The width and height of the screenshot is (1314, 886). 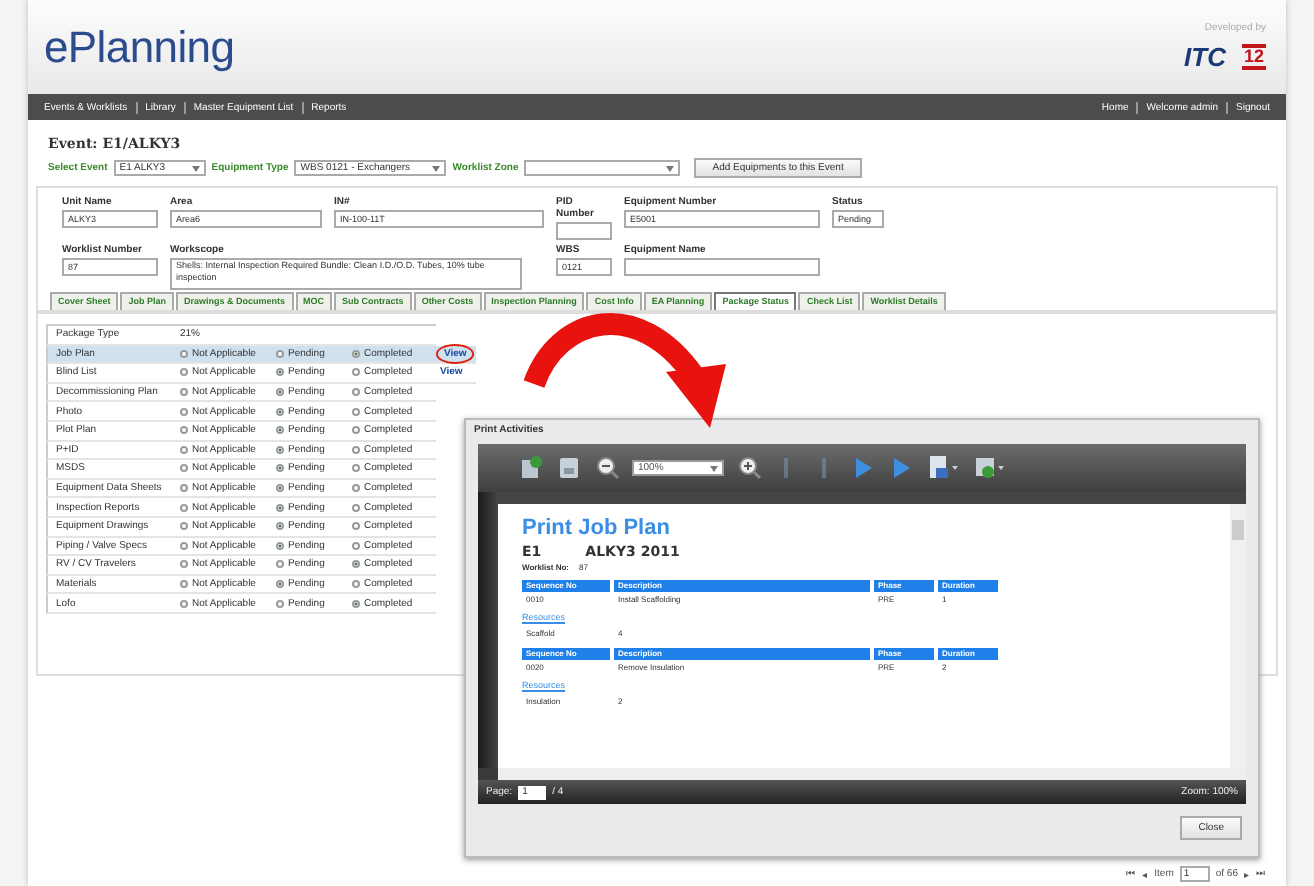 What do you see at coordinates (989, 468) in the screenshot?
I see `export-menu-icon` at bounding box center [989, 468].